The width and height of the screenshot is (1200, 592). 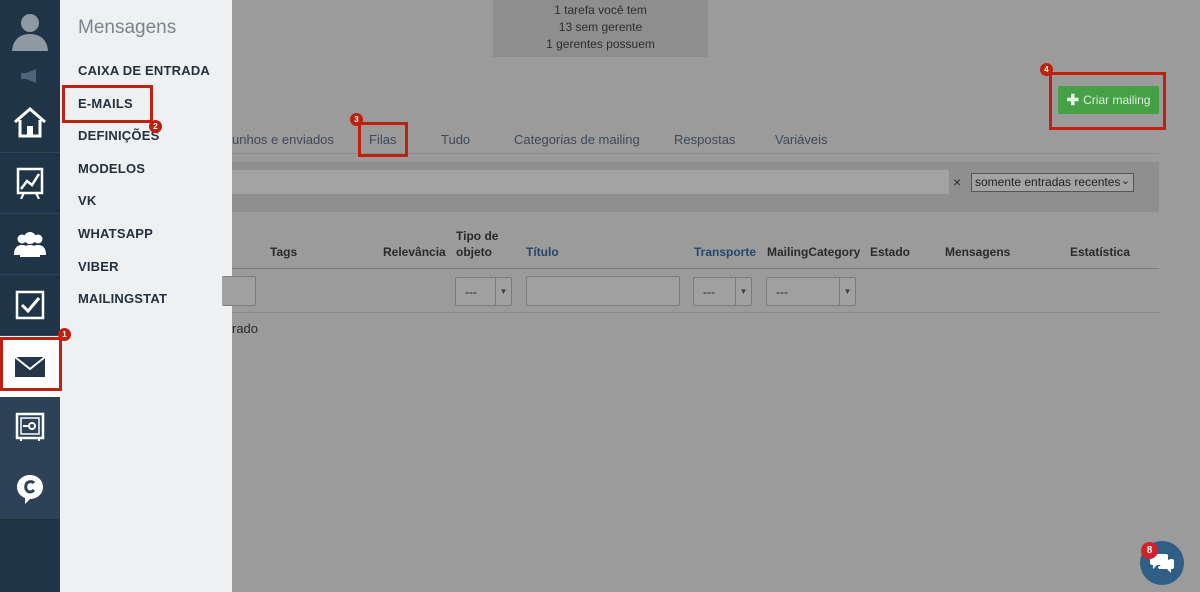 What do you see at coordinates (890, 252) in the screenshot?
I see `column-state: Estado` at bounding box center [890, 252].